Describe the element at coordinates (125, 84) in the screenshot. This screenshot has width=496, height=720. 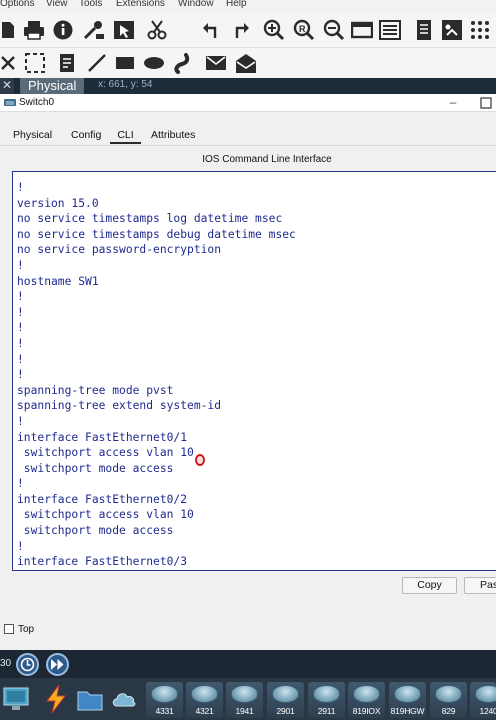
I see `cursor-coordinates: x: 661, y: 54` at that location.